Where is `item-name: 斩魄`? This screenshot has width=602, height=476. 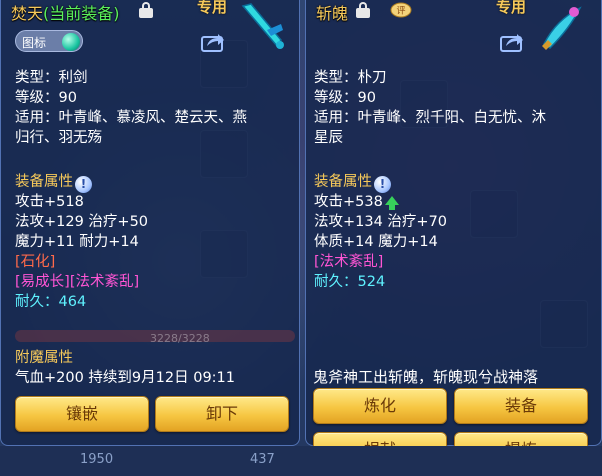
item-name: 斩魄 is located at coordinates (332, 13).